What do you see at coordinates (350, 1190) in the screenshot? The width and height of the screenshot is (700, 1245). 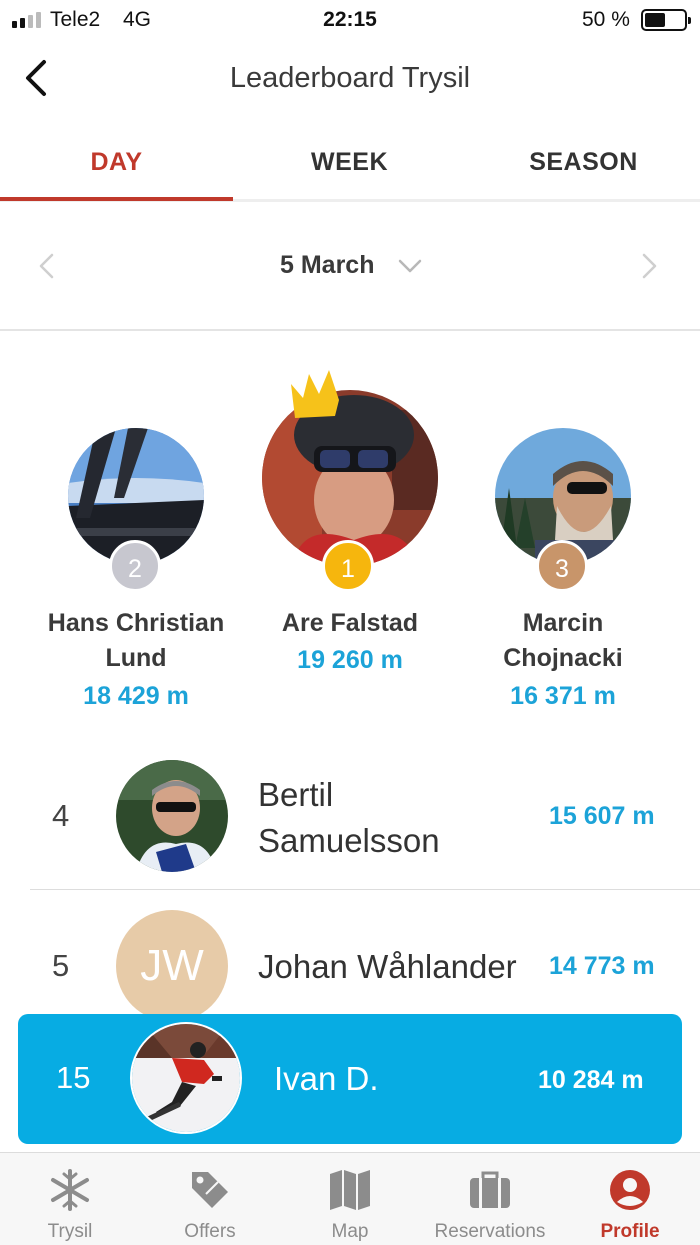 I see `map-icon` at bounding box center [350, 1190].